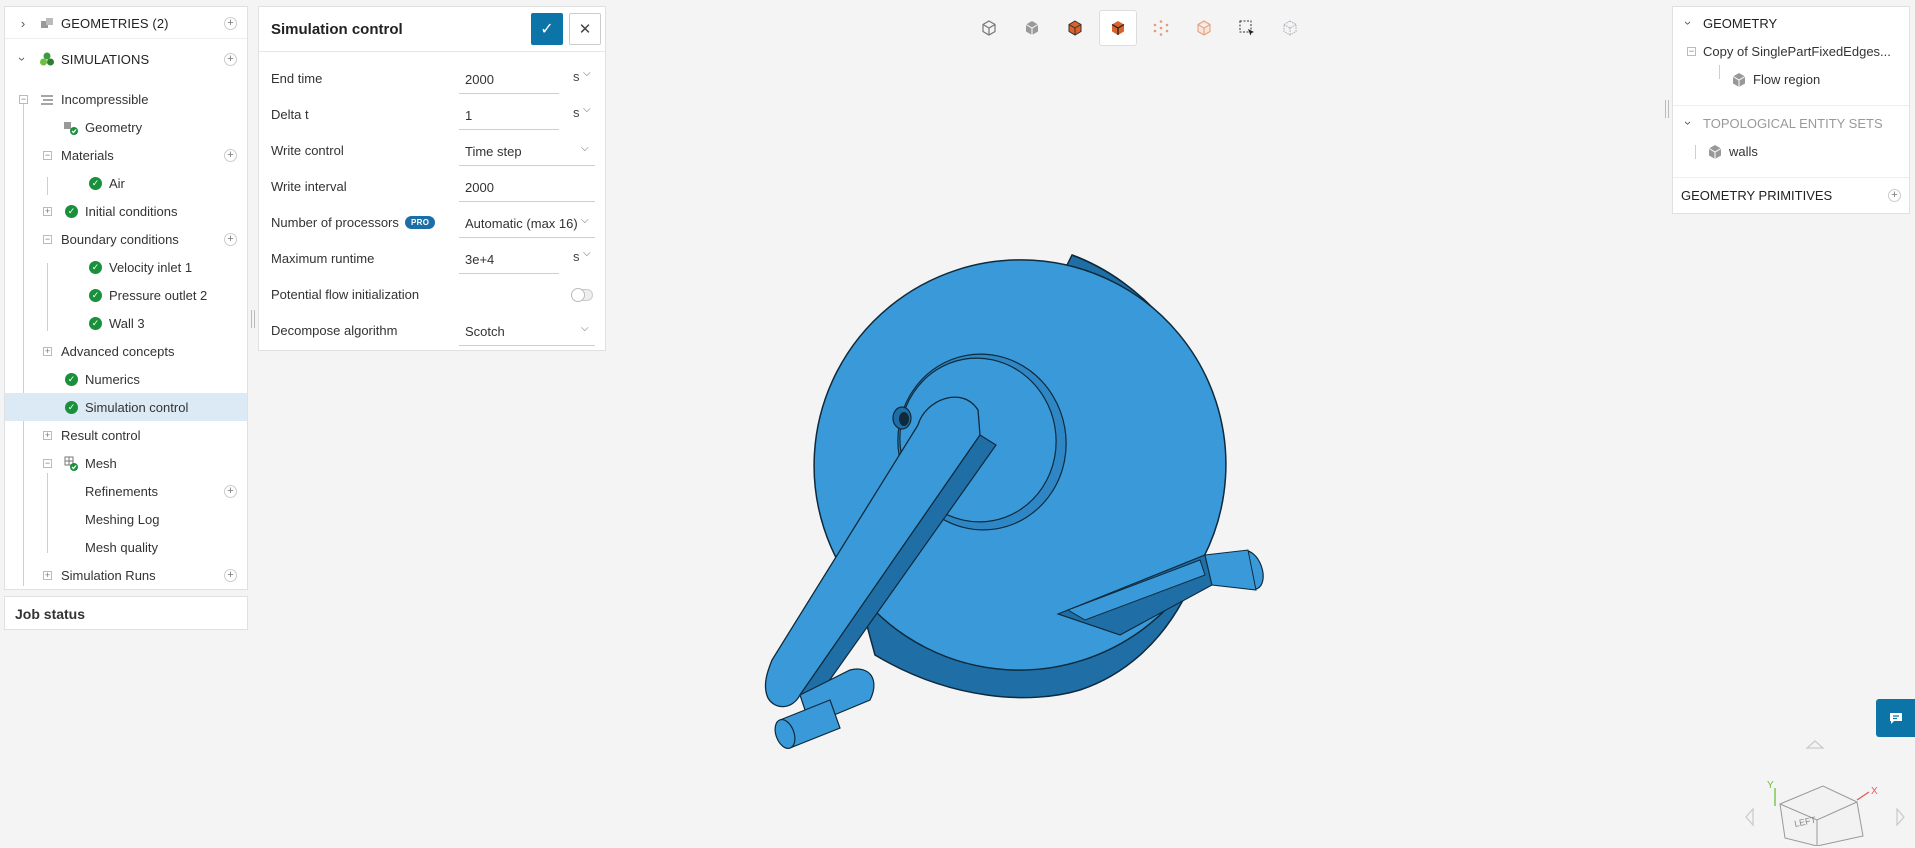 The height and width of the screenshot is (848, 1915). Describe the element at coordinates (1827, 792) in the screenshot. I see `view-cube: LEFT Y X` at that location.